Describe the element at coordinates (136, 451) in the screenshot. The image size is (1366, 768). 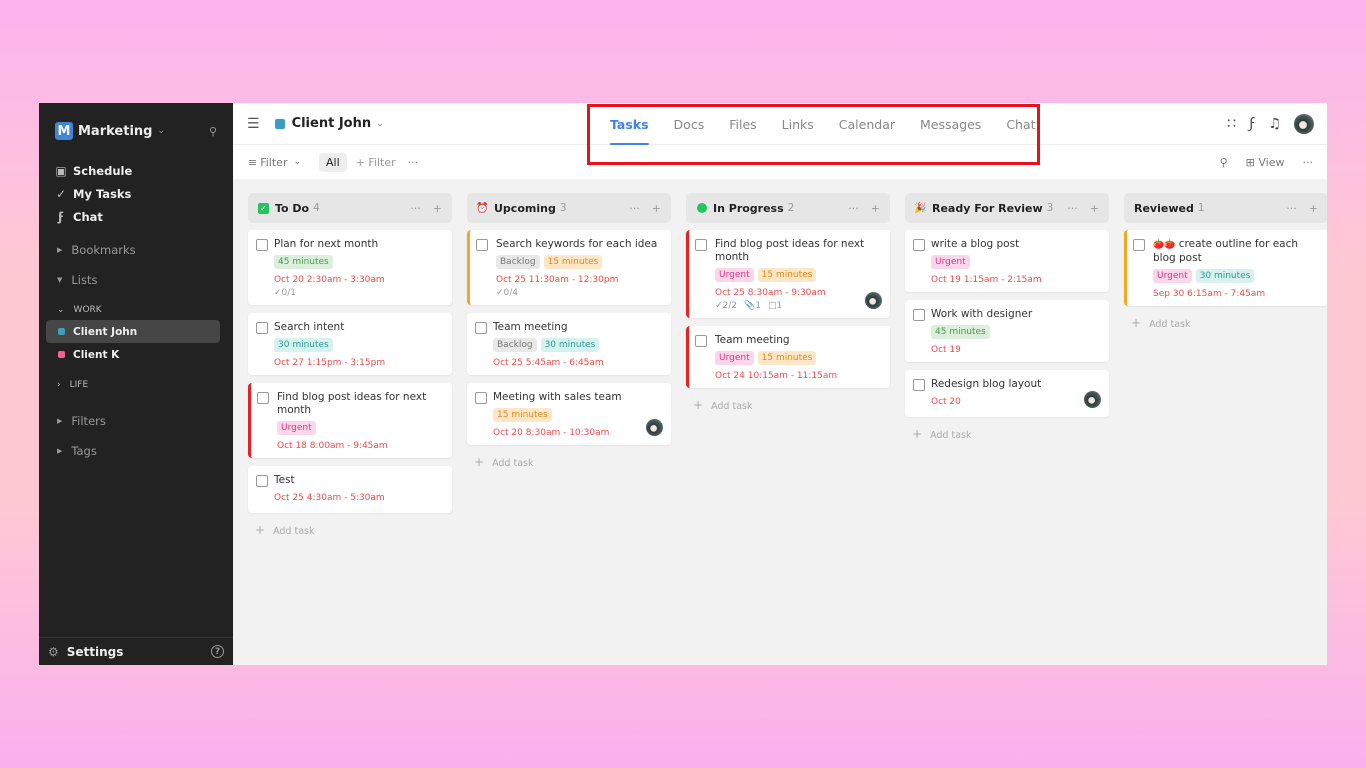
I see `sidebar-section-tags: ▶ Tags` at that location.